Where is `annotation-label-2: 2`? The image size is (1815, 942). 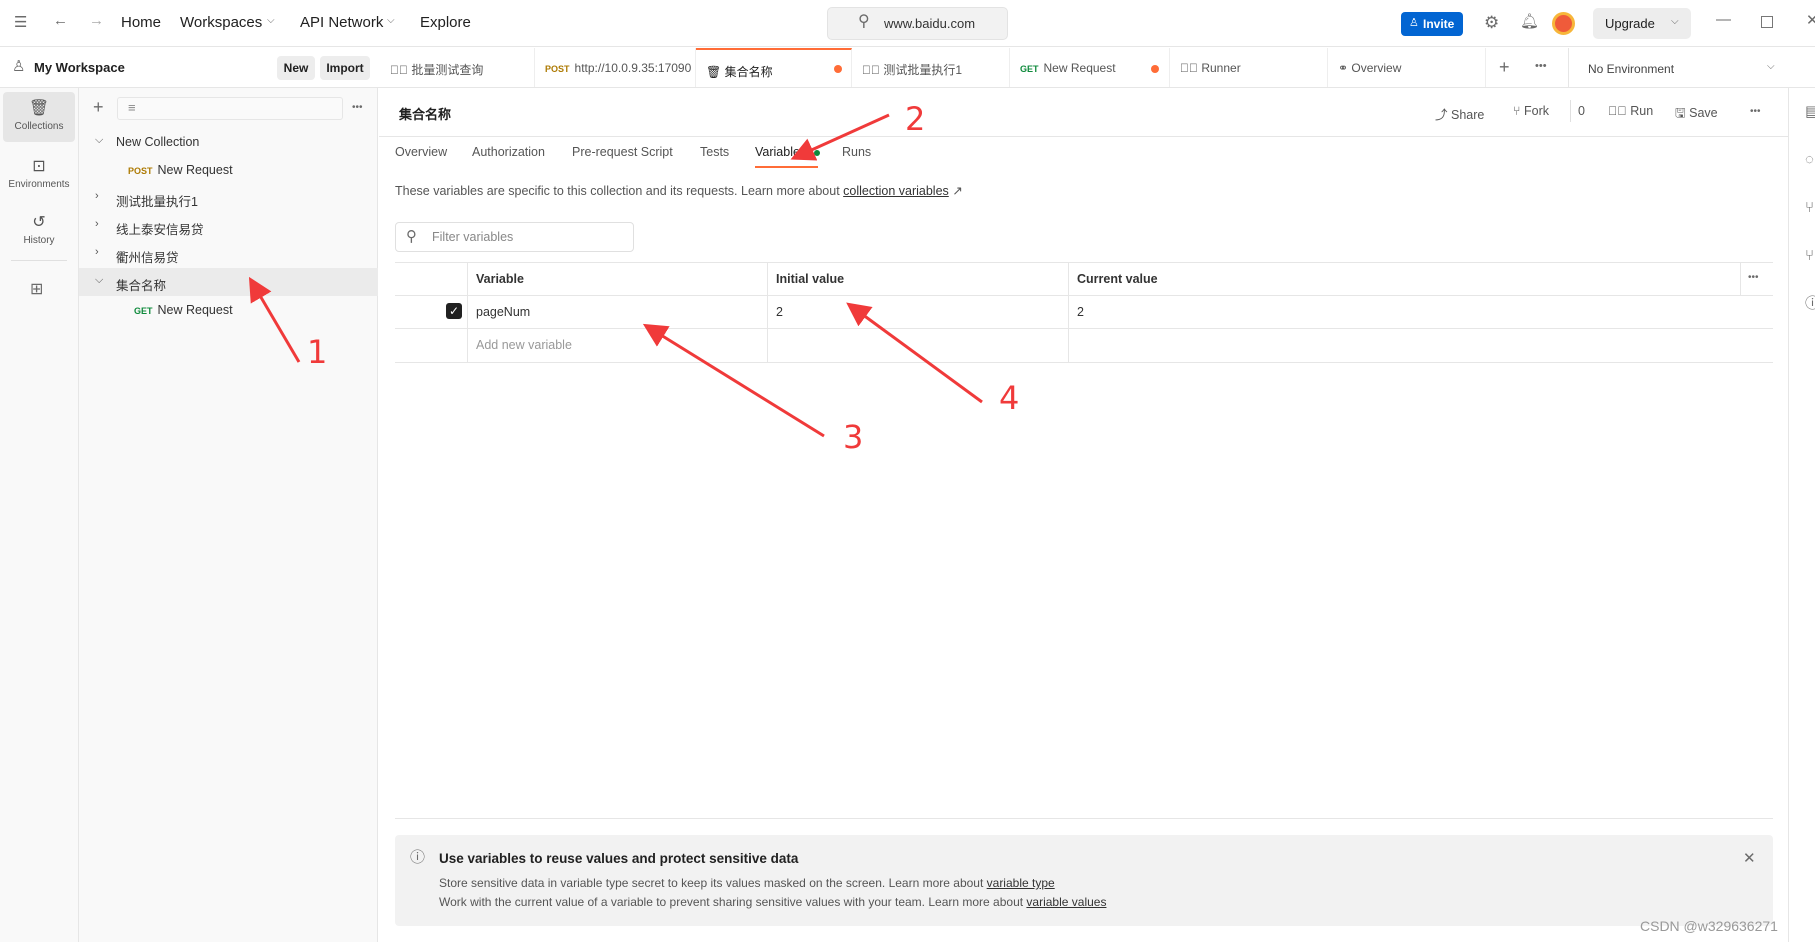 annotation-label-2: 2 is located at coordinates (915, 119).